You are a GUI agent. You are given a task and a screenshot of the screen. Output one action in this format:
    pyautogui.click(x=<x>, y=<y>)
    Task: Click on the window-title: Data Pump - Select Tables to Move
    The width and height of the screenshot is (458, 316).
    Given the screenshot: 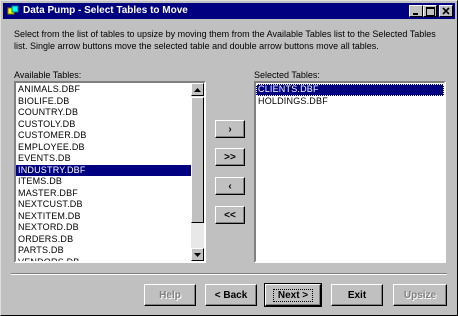 What is the action you would take?
    pyautogui.click(x=105, y=10)
    